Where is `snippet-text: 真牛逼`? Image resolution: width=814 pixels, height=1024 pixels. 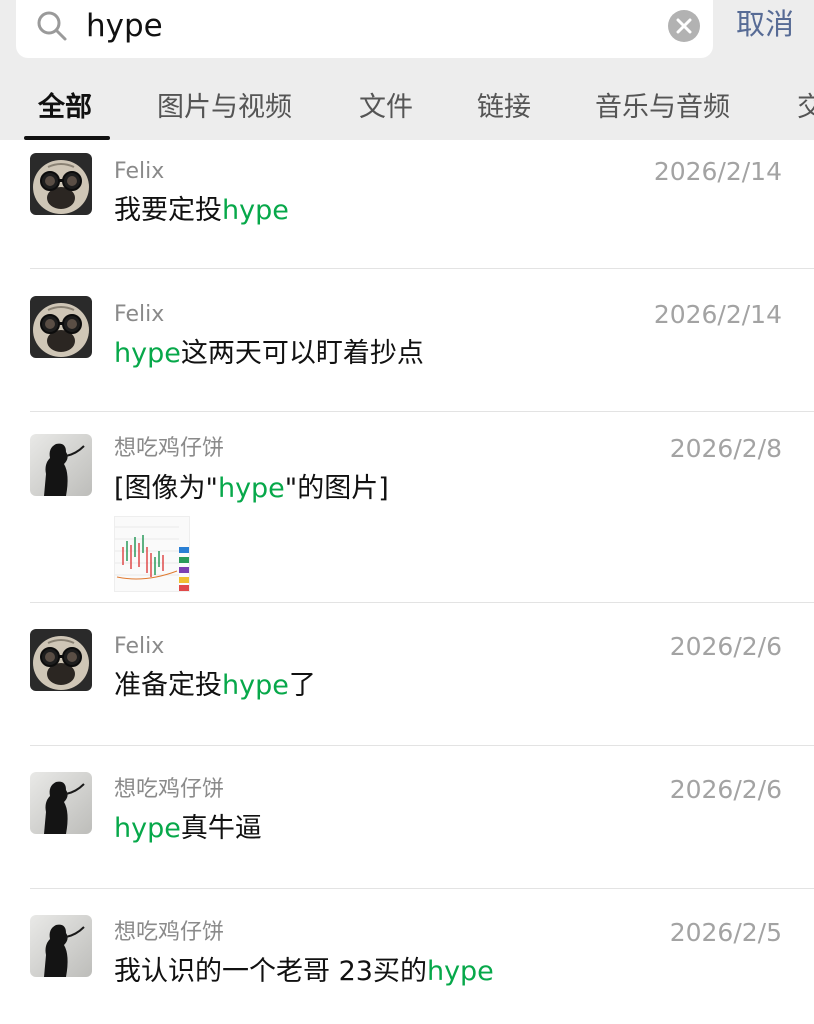 snippet-text: 真牛逼 is located at coordinates (221, 828).